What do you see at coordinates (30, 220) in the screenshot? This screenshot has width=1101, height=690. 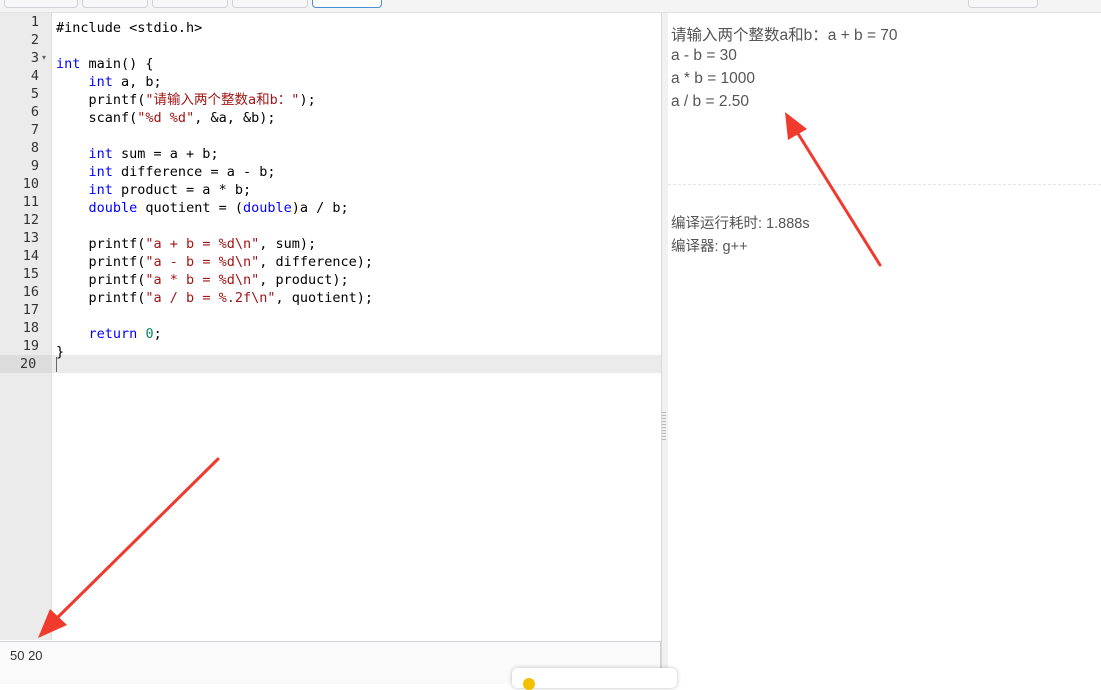 I see `line-number: 12` at bounding box center [30, 220].